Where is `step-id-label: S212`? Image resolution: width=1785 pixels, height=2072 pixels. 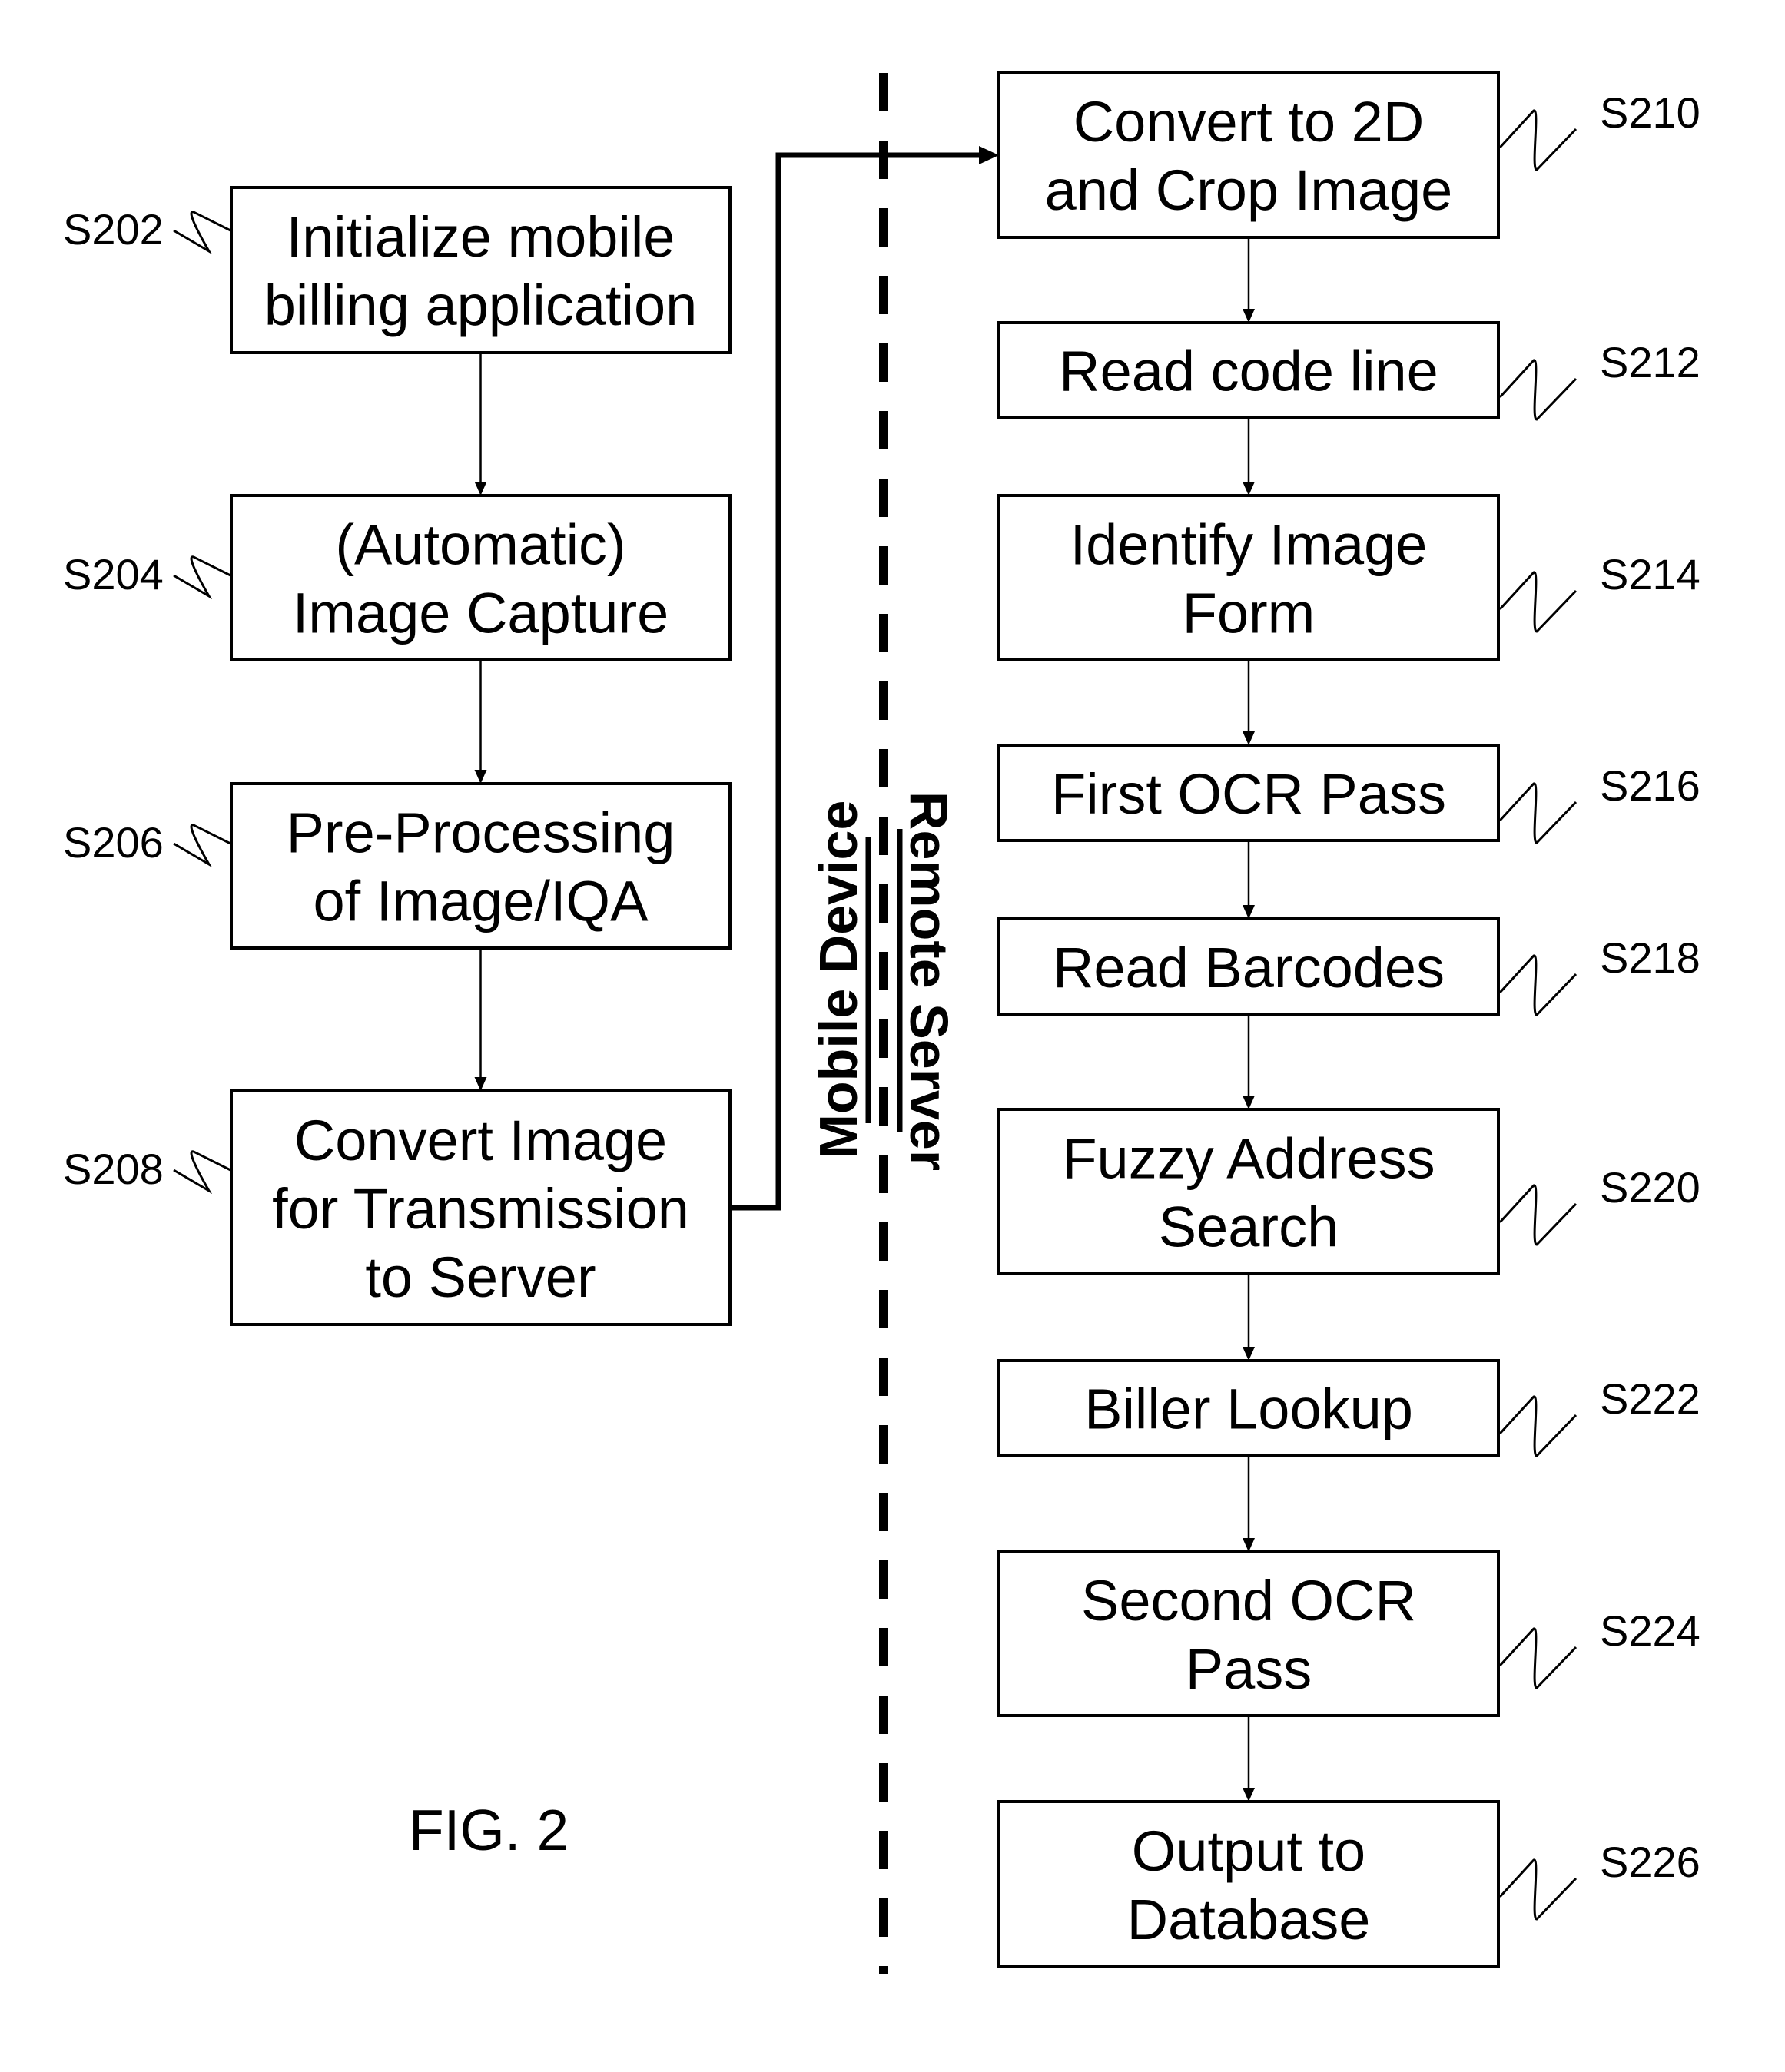 step-id-label: S212 is located at coordinates (1650, 362).